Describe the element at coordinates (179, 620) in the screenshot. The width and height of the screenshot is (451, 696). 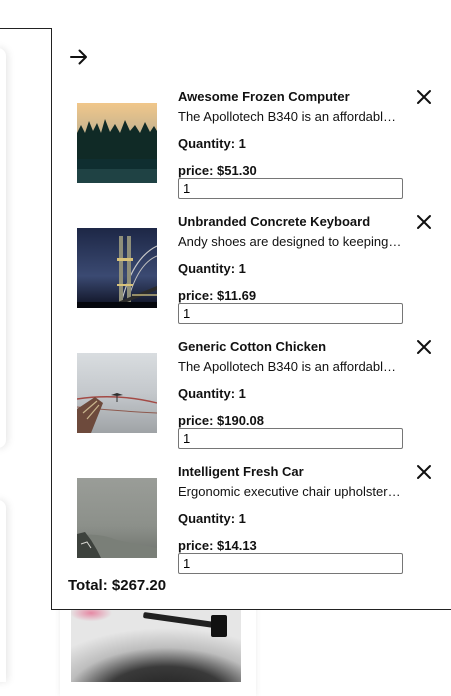
I see `tonearm-shape` at that location.